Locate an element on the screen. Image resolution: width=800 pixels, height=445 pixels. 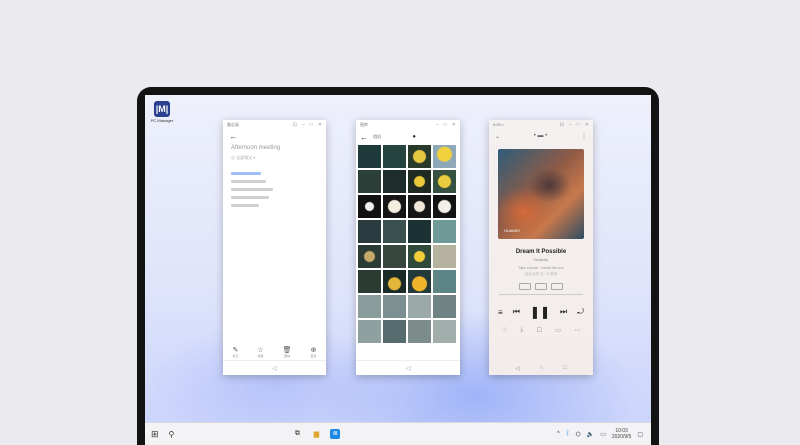
pc-manager-taskbar-icon: ⧈ is located at coordinates (335, 434).